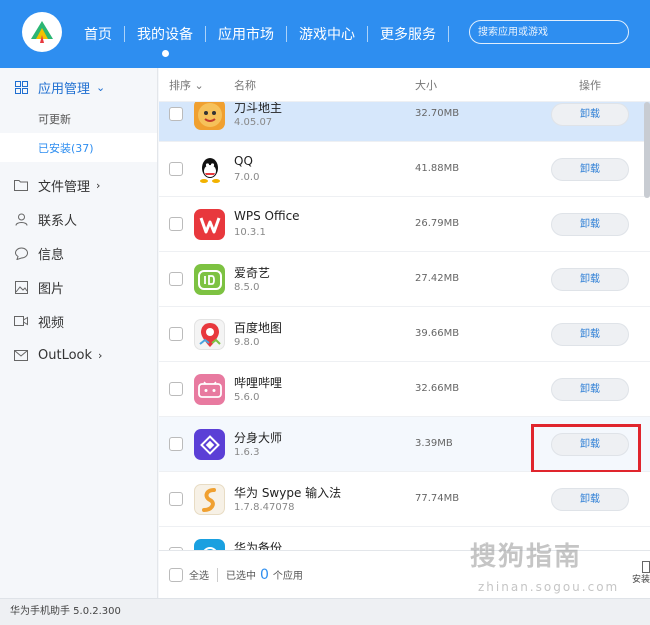 Image resolution: width=650 pixels, height=625 pixels. Describe the element at coordinates (526, 557) in the screenshot. I see `watermark-logo: 搜狗指南` at that location.